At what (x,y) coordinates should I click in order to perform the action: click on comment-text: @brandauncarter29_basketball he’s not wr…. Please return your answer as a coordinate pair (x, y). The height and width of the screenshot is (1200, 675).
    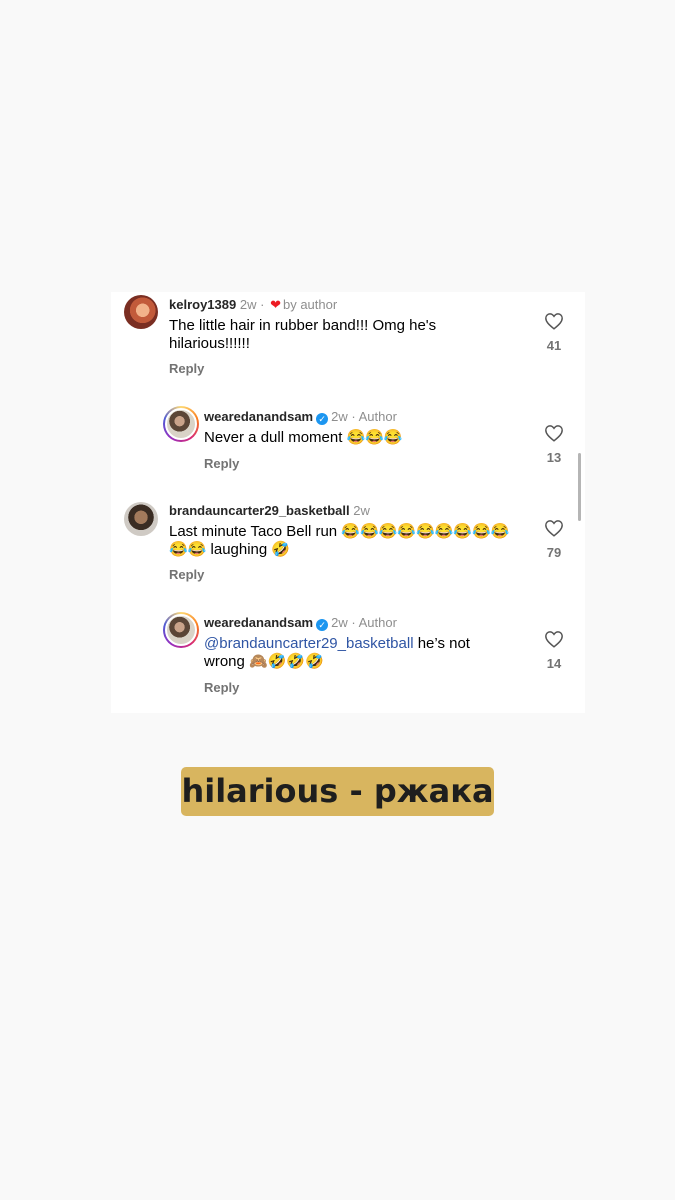
    Looking at the image, I should click on (354, 653).